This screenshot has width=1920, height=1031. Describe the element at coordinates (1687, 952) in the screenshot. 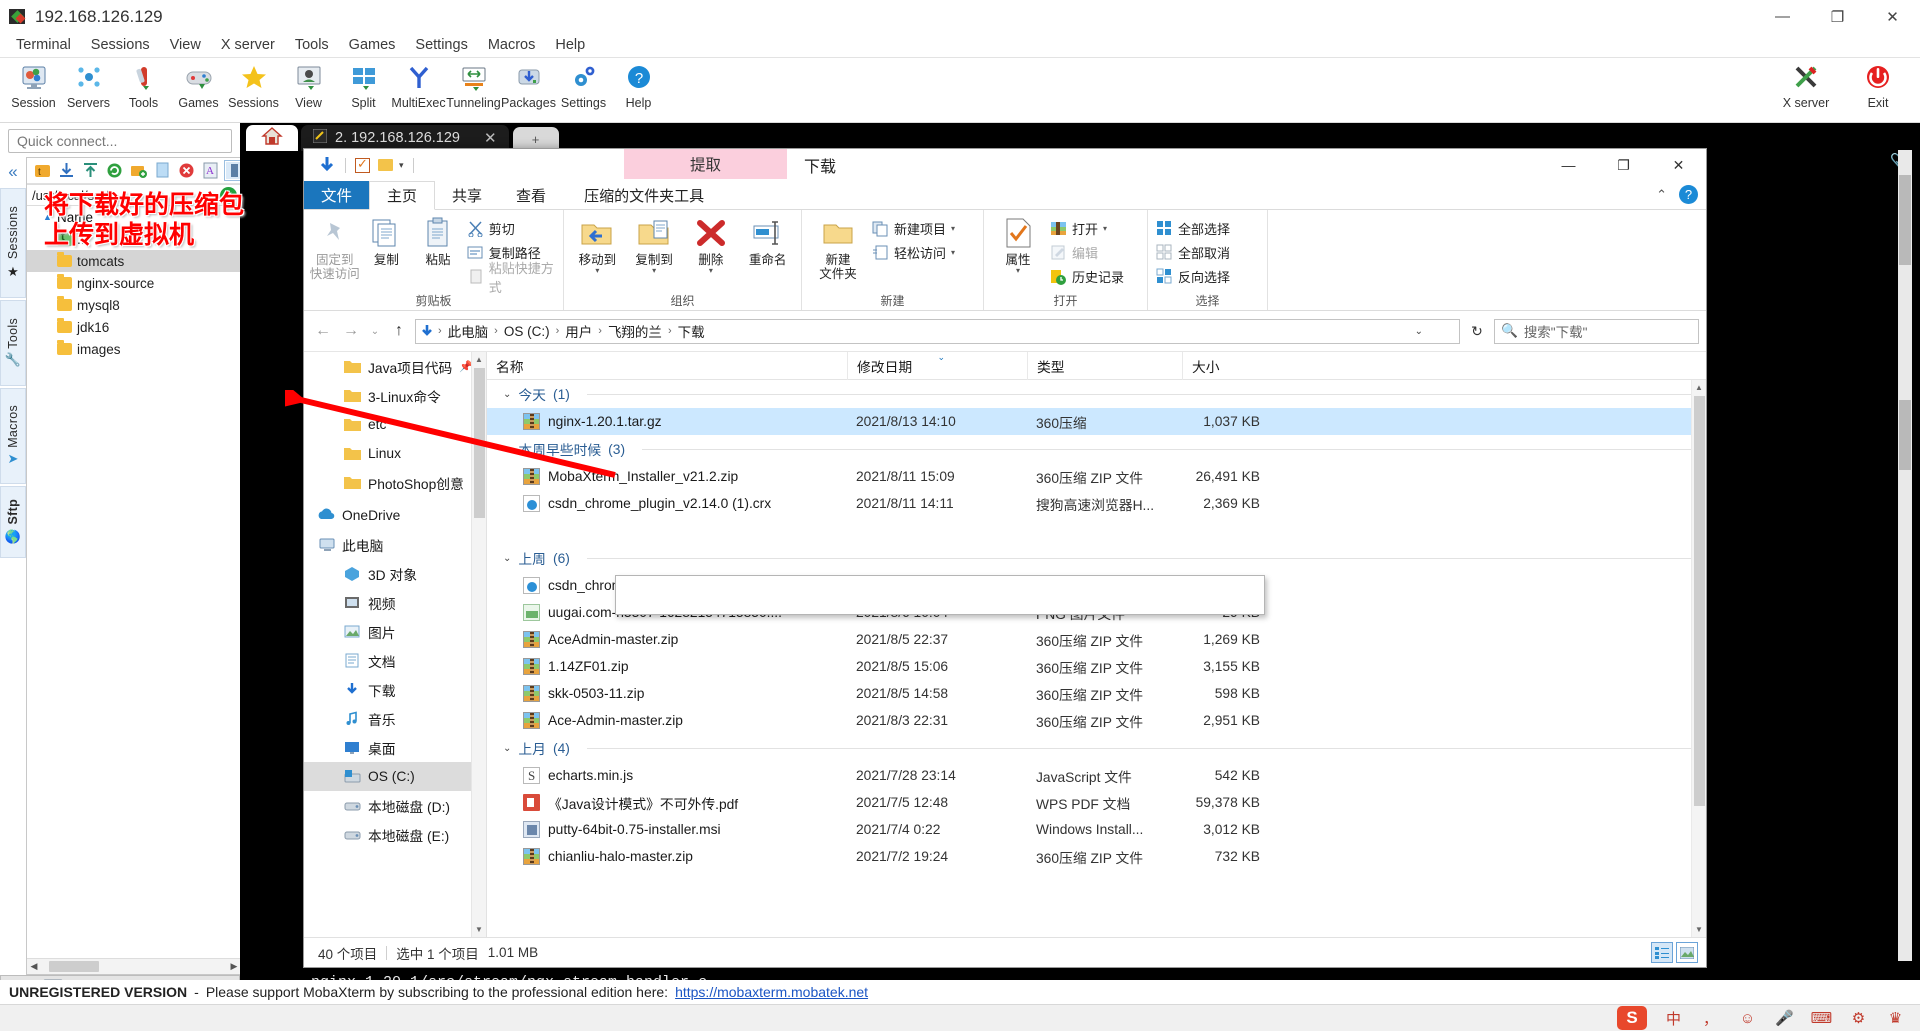

I see `thumbnail-view-icon` at that location.